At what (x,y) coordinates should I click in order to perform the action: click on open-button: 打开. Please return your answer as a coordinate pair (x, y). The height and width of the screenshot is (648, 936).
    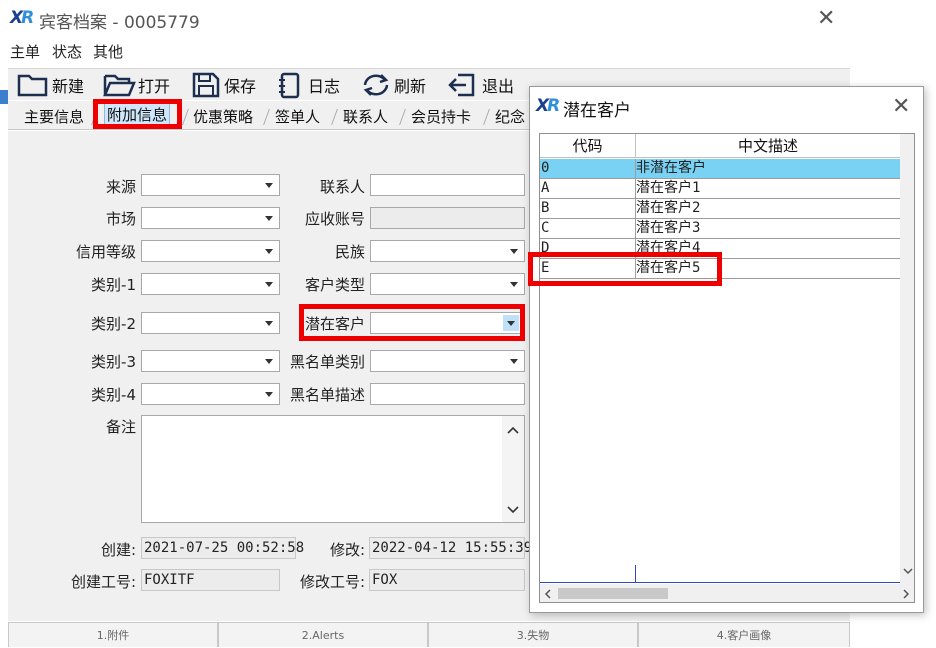
    Looking at the image, I should click on (136, 85).